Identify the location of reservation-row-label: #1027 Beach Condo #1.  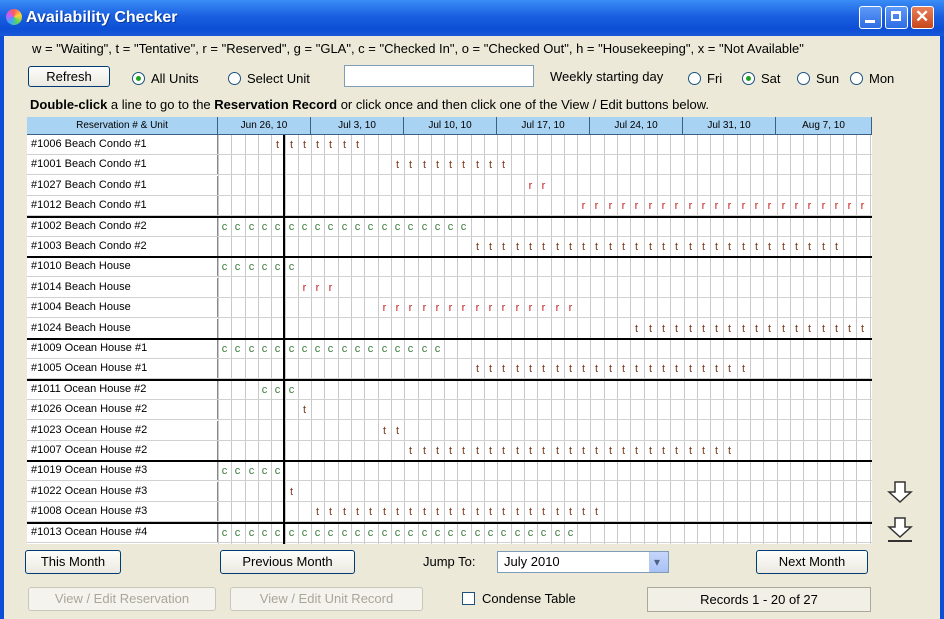
(122, 186).